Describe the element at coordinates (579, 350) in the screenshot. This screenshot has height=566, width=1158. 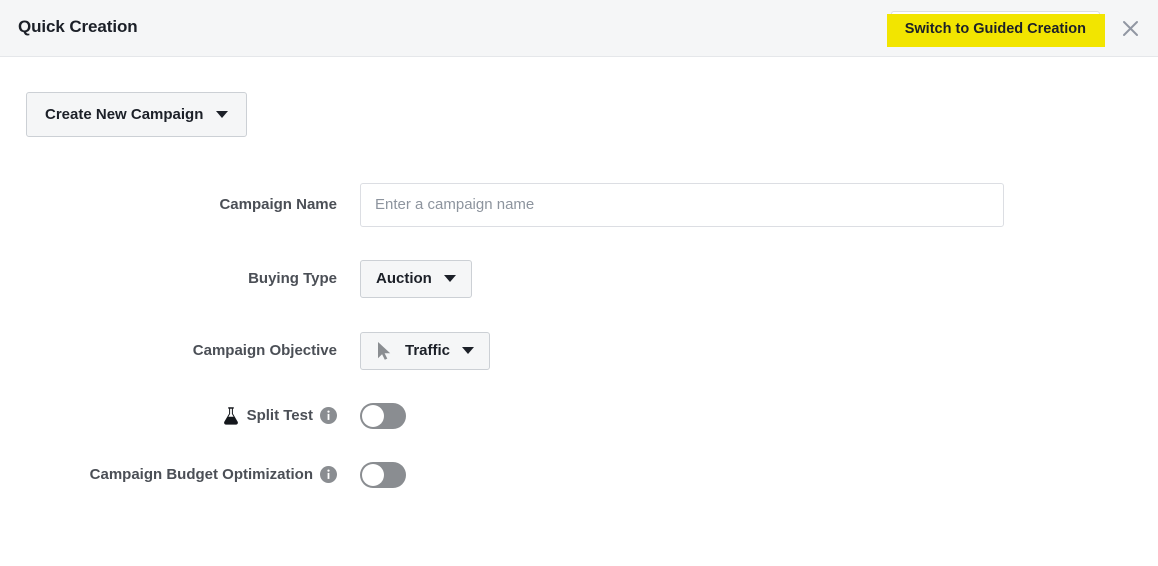
I see `form-row-campaign-objective: Campaign Objective Traffic` at that location.